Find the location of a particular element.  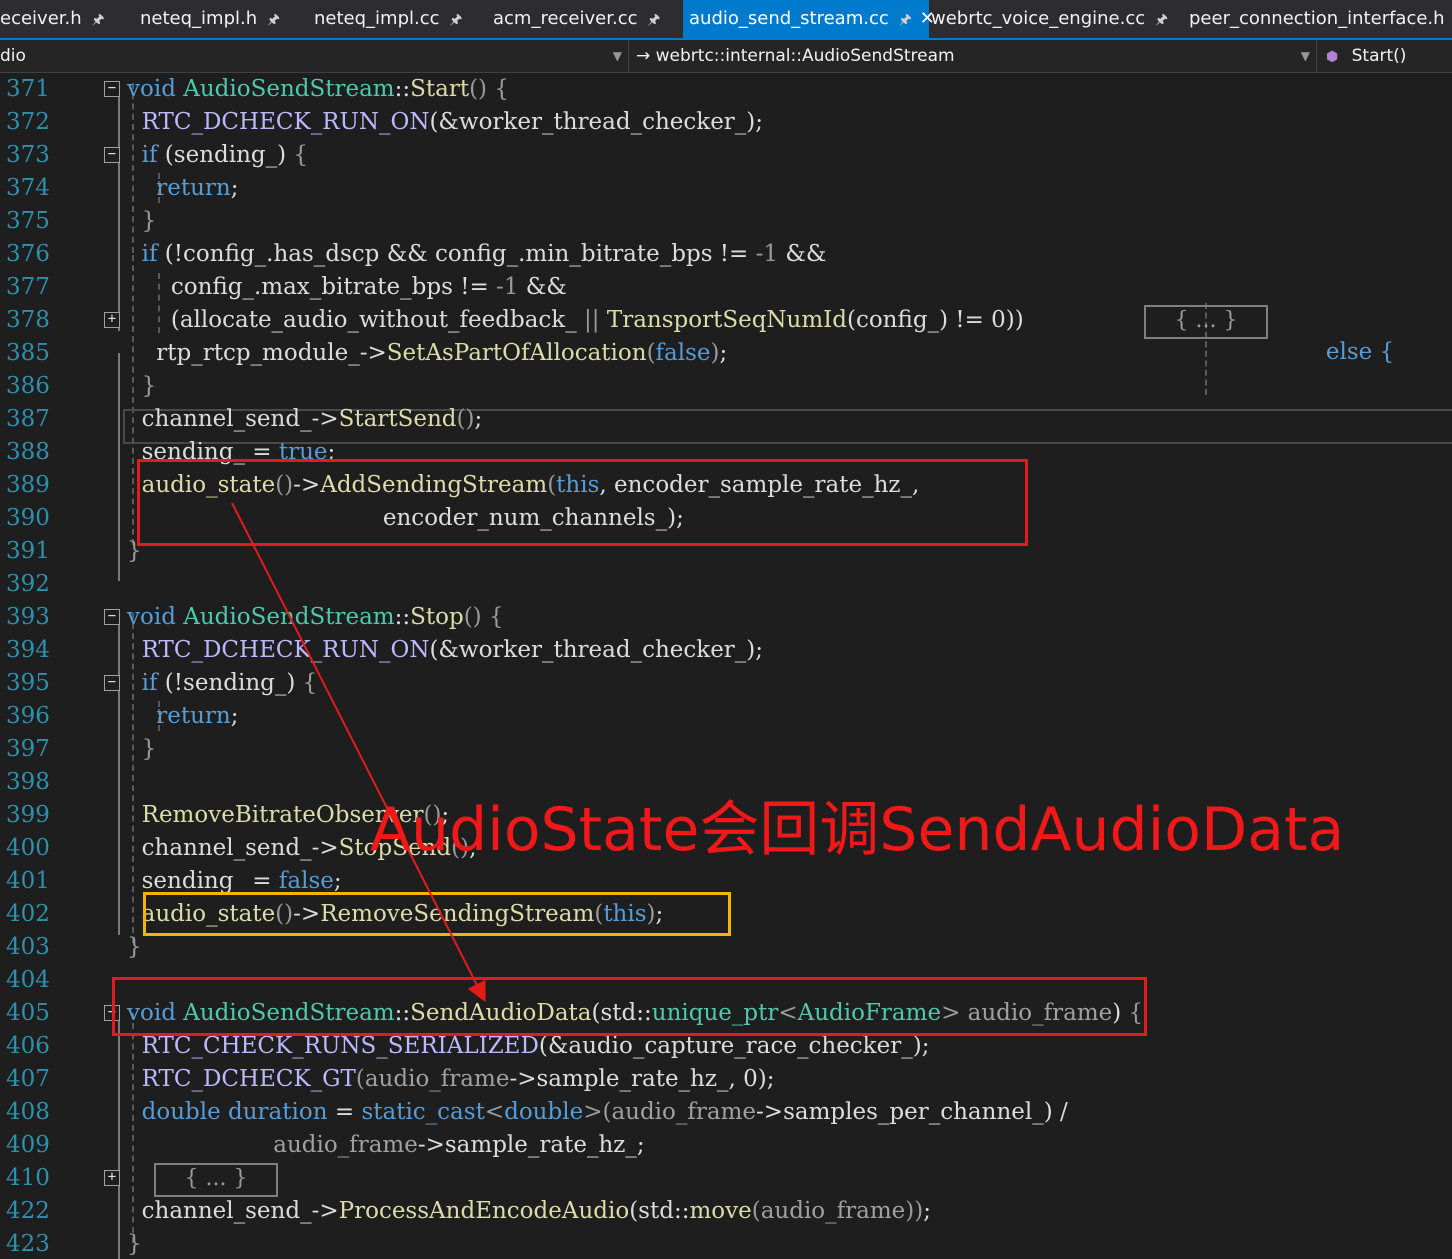

tab-acm-receiver-cc: acm_receiver.cc 🖈 is located at coordinates (576, 19).